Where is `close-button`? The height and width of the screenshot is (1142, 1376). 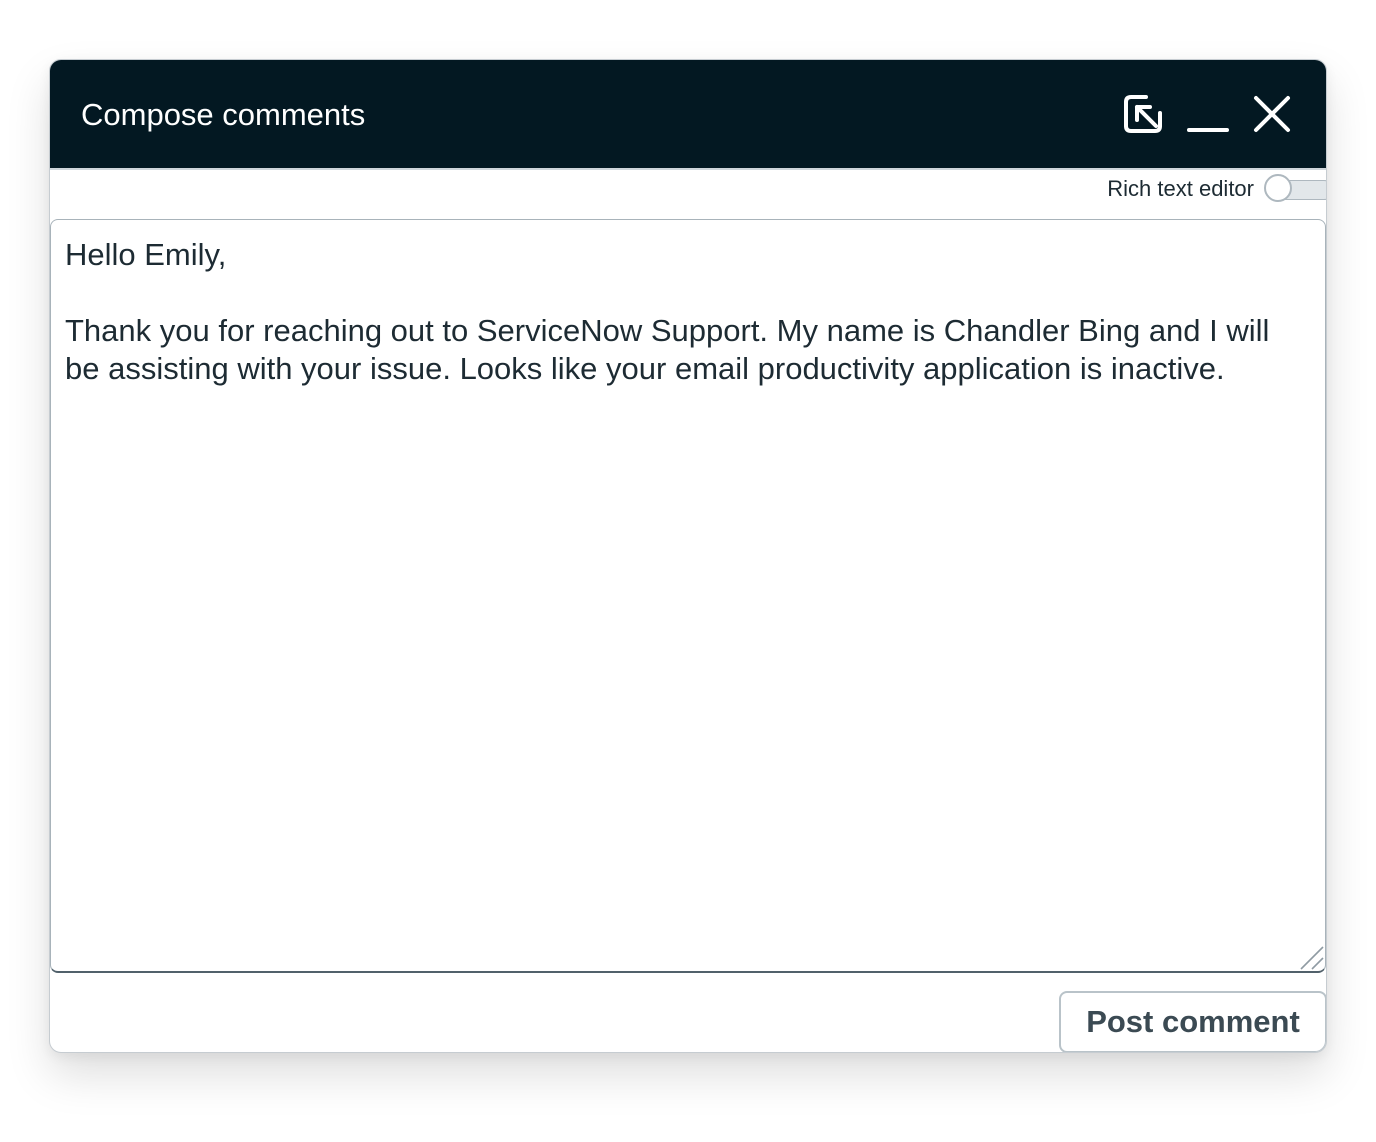
close-button is located at coordinates (1272, 114).